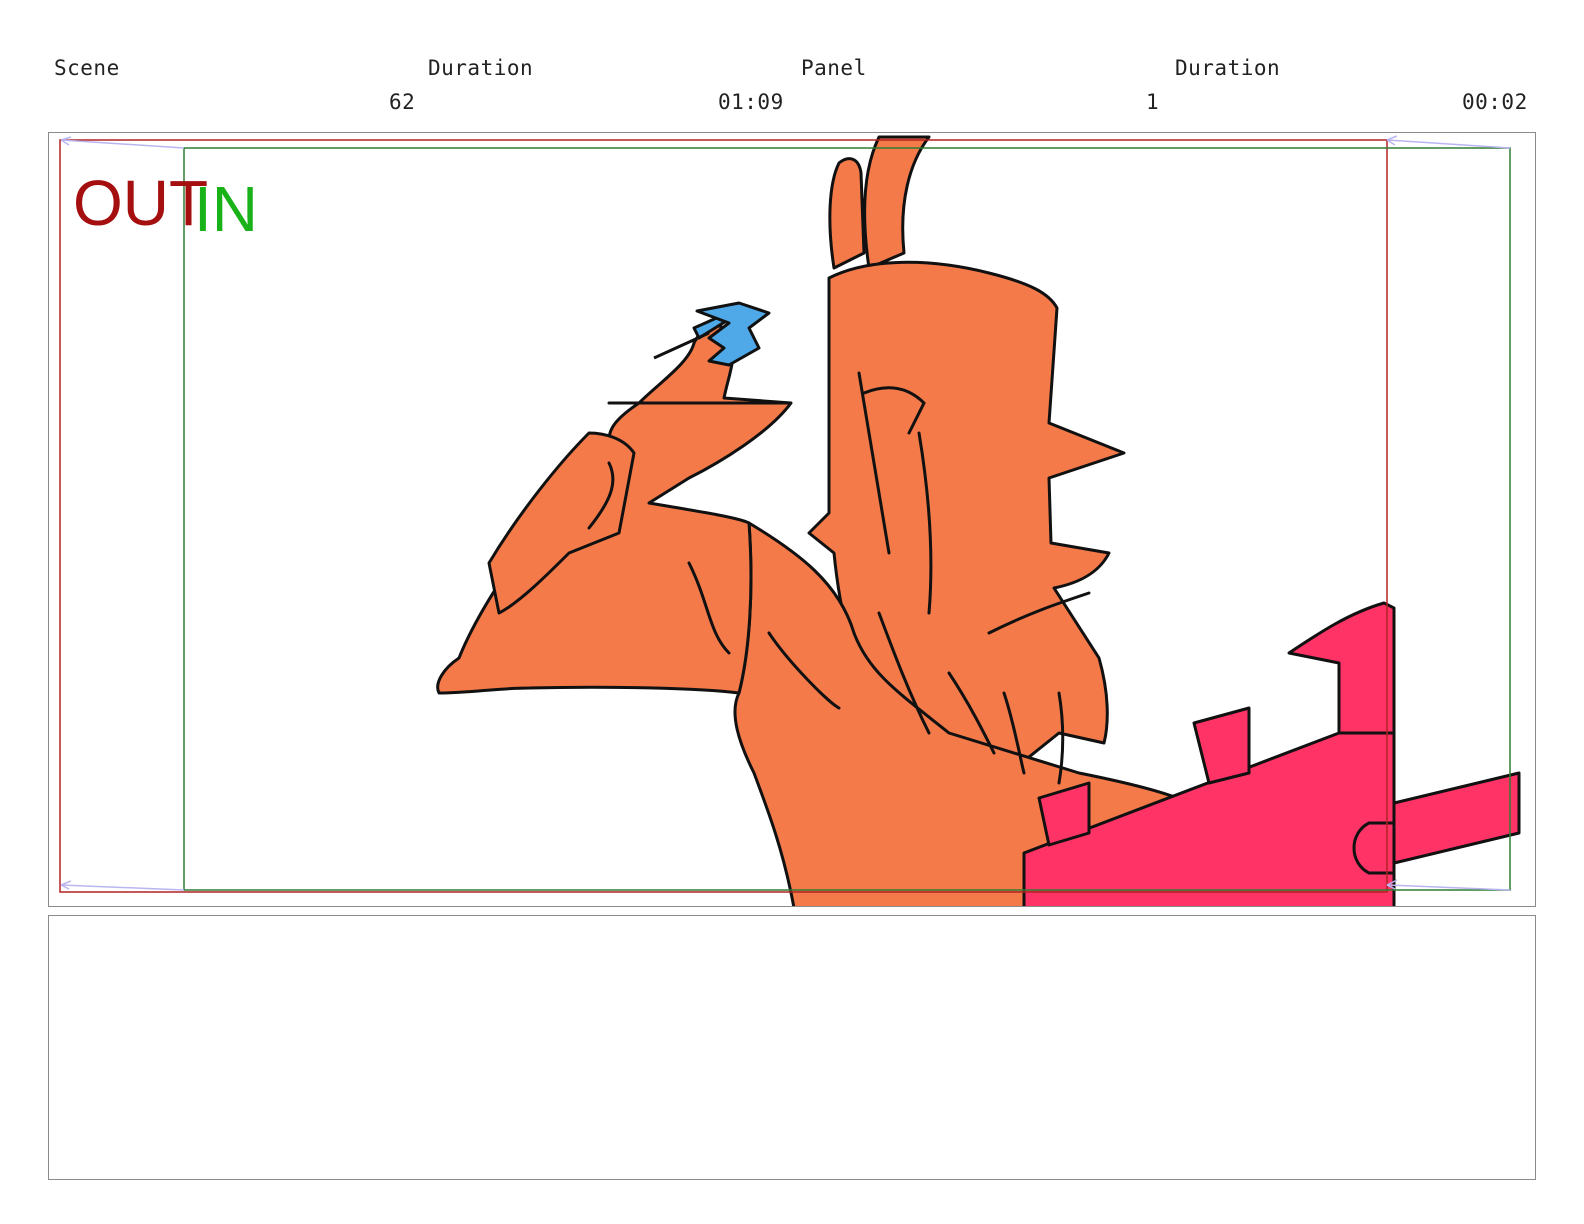  What do you see at coordinates (1228, 68) in the screenshot?
I see `panel-duration-label: Duration` at bounding box center [1228, 68].